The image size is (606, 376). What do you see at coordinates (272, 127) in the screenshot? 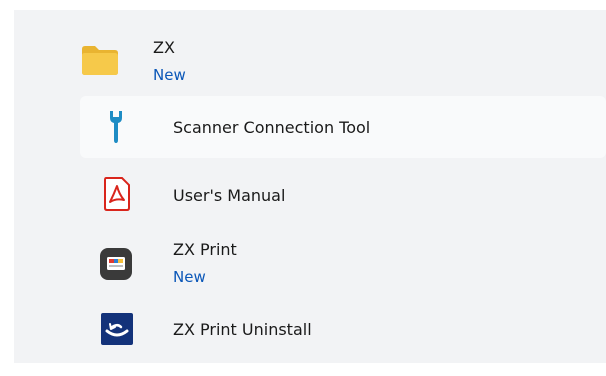
I see `app-label: Scanner Connection Tool` at bounding box center [272, 127].